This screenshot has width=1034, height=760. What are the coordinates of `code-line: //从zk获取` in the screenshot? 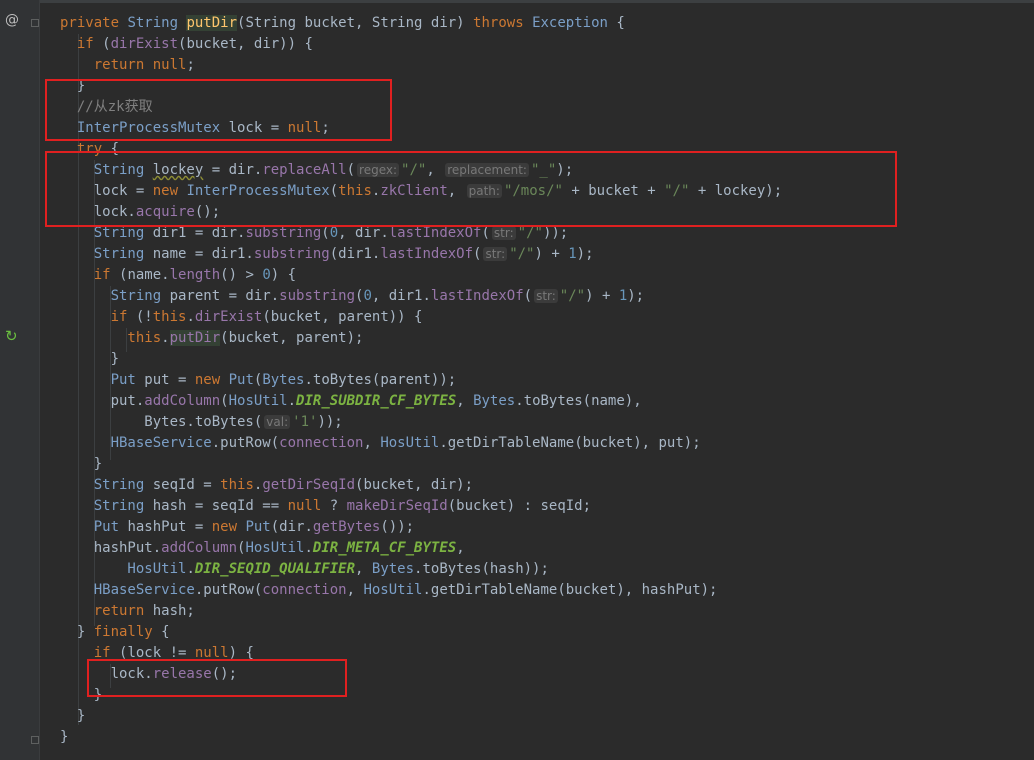 It's located at (421, 107).